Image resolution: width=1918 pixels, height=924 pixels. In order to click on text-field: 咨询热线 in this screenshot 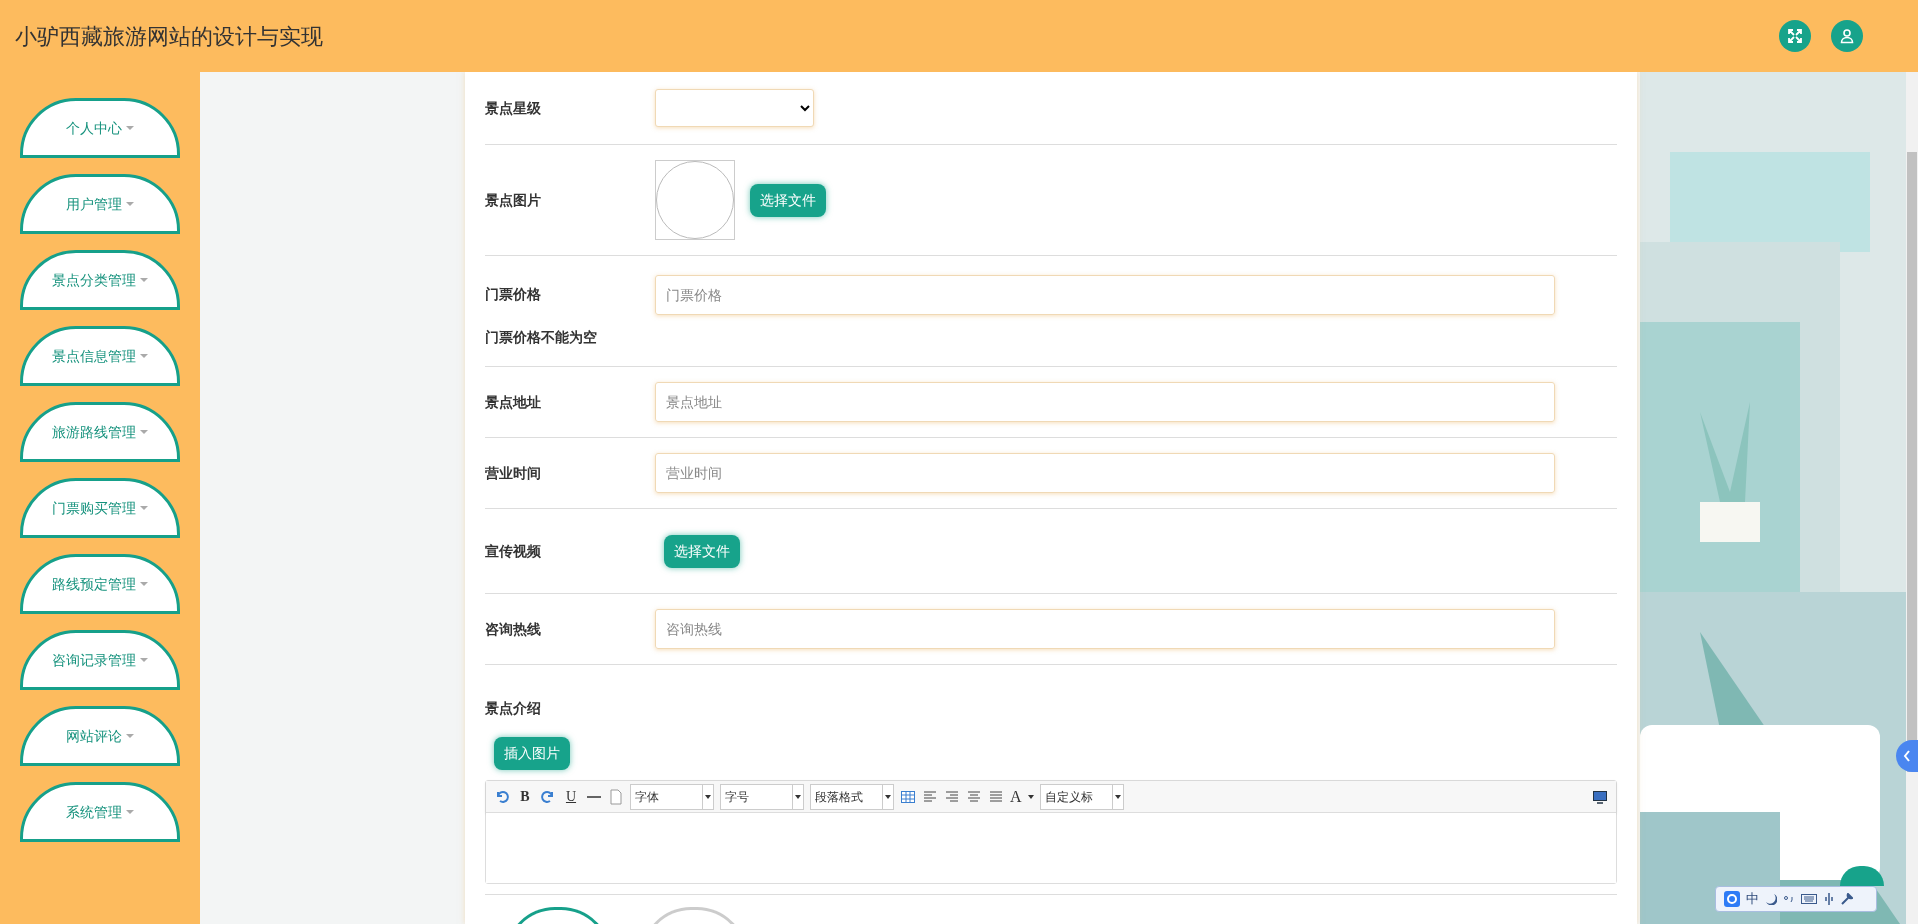, I will do `click(1105, 629)`.